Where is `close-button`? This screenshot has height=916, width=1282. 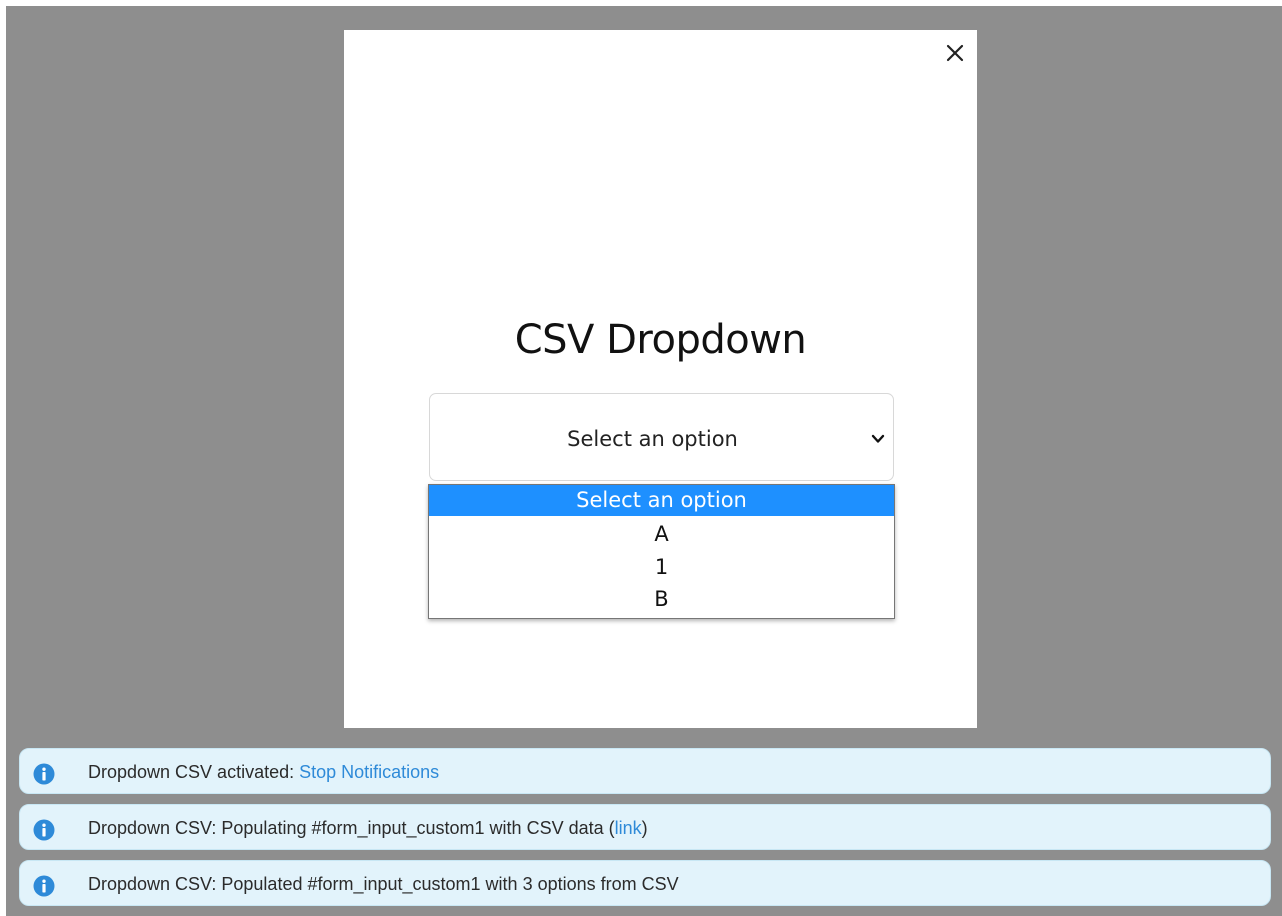 close-button is located at coordinates (955, 53).